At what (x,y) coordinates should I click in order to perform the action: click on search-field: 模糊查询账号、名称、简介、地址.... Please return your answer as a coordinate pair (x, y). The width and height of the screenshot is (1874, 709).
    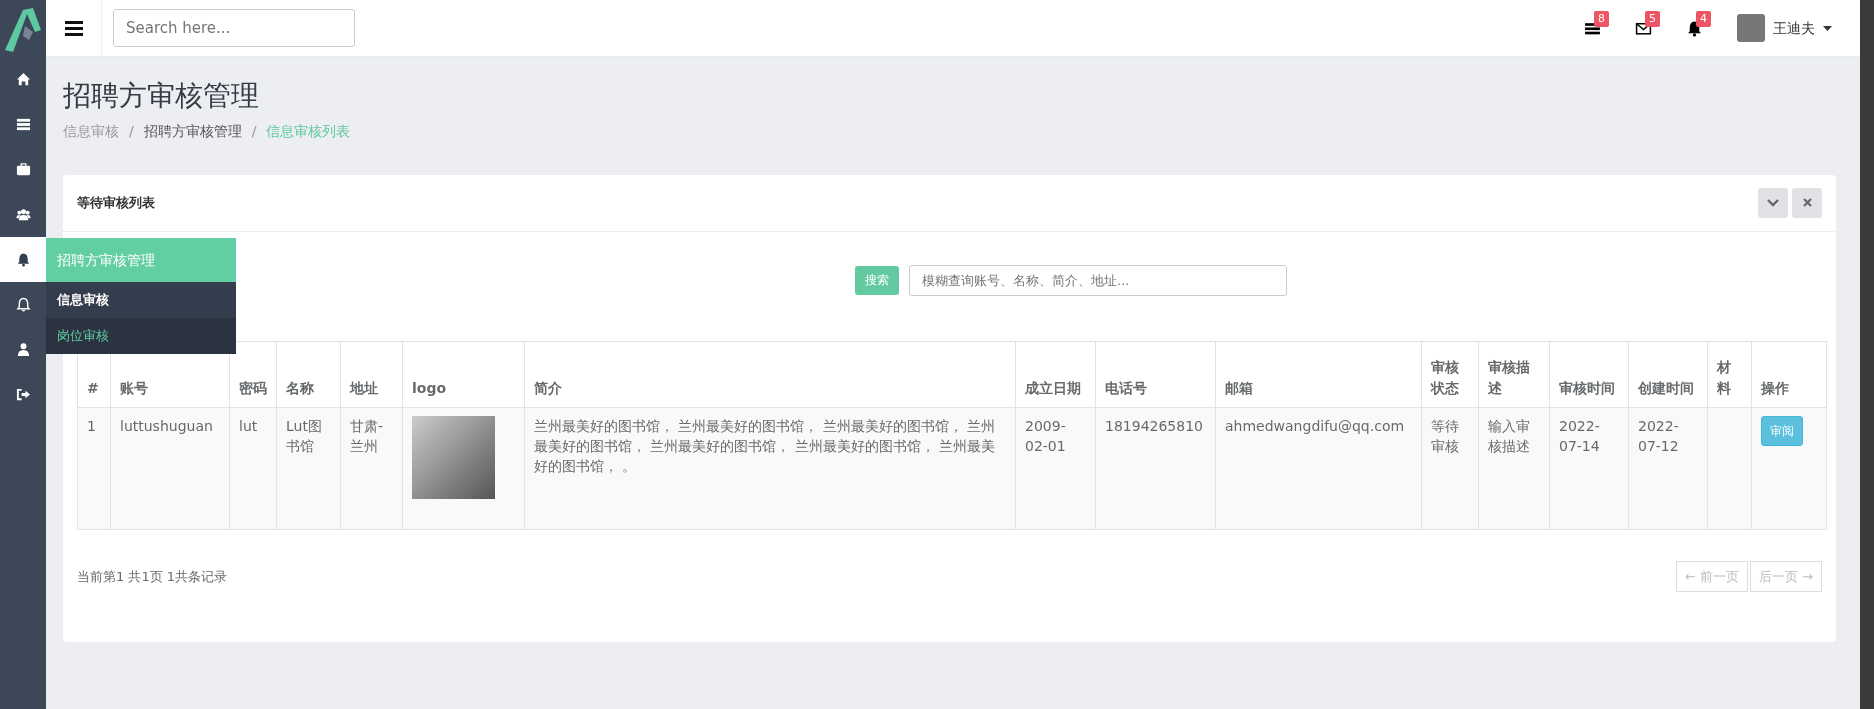
    Looking at the image, I should click on (1098, 280).